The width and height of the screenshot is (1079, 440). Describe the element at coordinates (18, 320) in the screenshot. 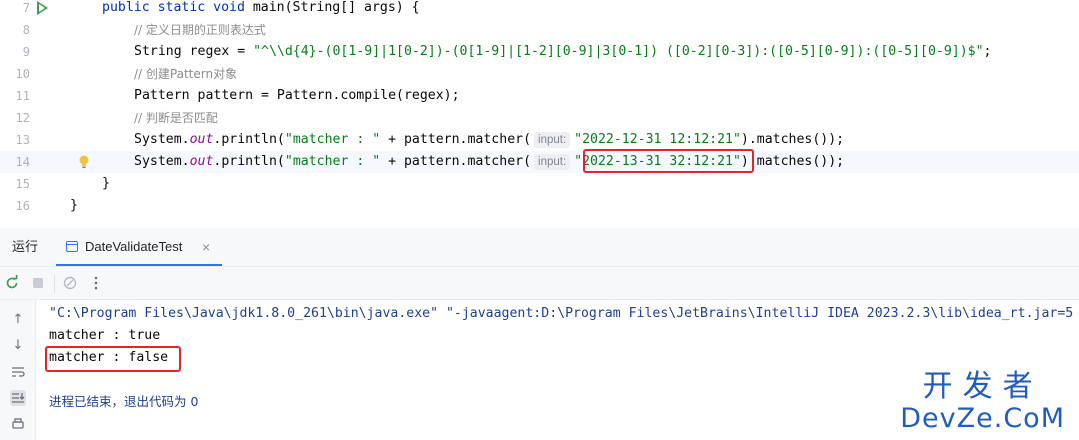

I see `arrow-up-icon: ↑` at that location.